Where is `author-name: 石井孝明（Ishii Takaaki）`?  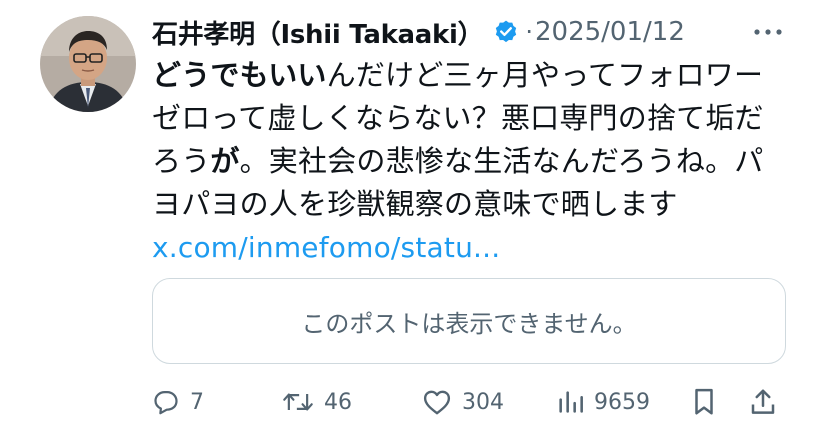 author-name: 石井孝明（Ishii Takaaki） is located at coordinates (318, 32).